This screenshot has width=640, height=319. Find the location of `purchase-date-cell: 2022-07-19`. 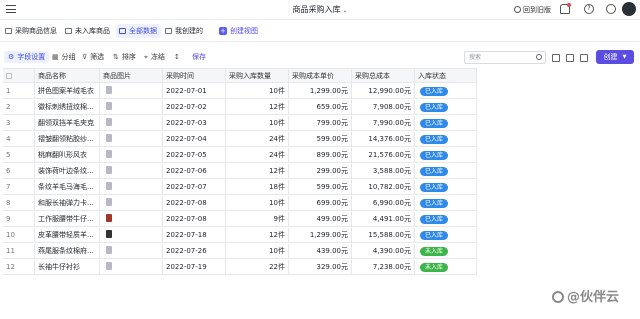

purchase-date-cell: 2022-07-19 is located at coordinates (194, 267).